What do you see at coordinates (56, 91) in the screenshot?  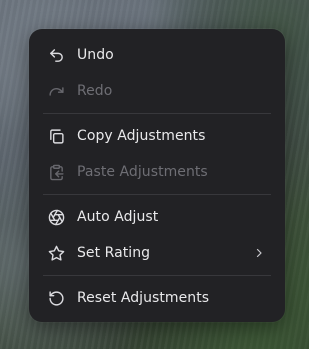 I see `redo-icon` at bounding box center [56, 91].